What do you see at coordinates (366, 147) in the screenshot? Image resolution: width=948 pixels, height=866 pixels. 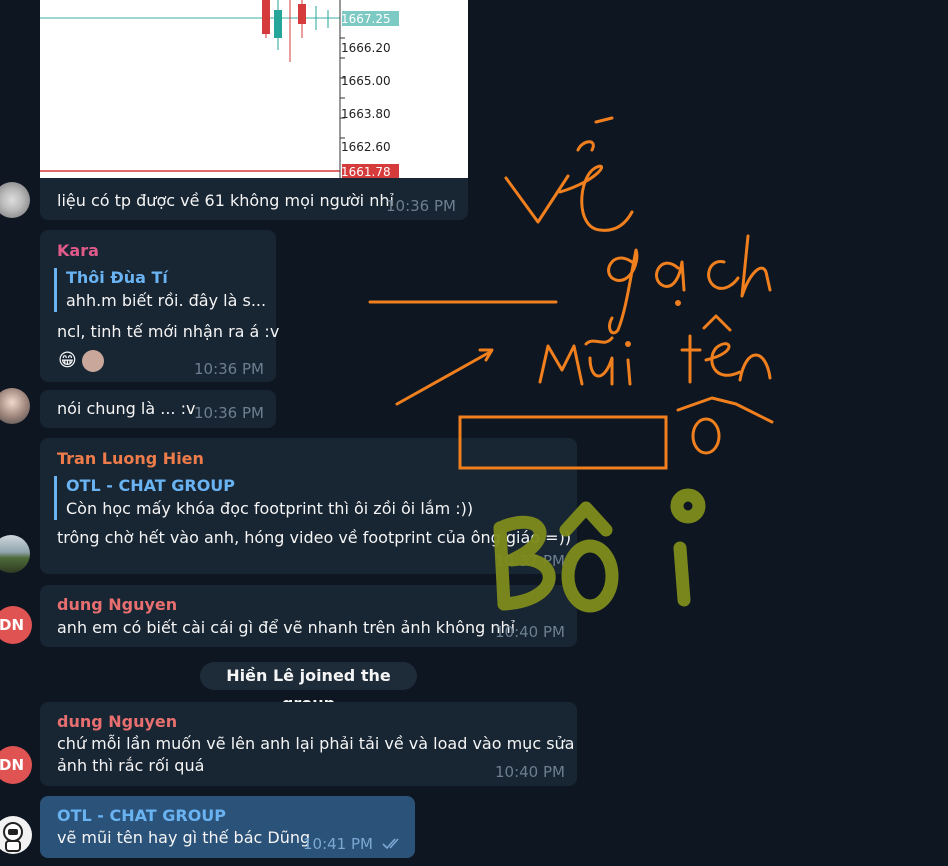 I see `price-label: 1662.60` at bounding box center [366, 147].